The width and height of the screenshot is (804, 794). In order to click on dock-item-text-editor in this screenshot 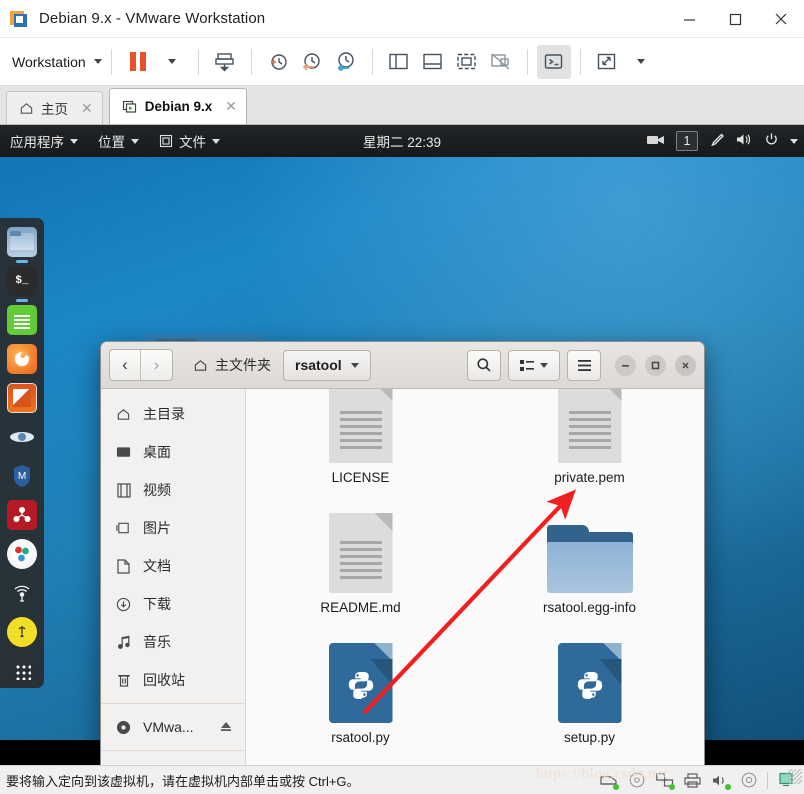, I will do `click(22, 320)`.